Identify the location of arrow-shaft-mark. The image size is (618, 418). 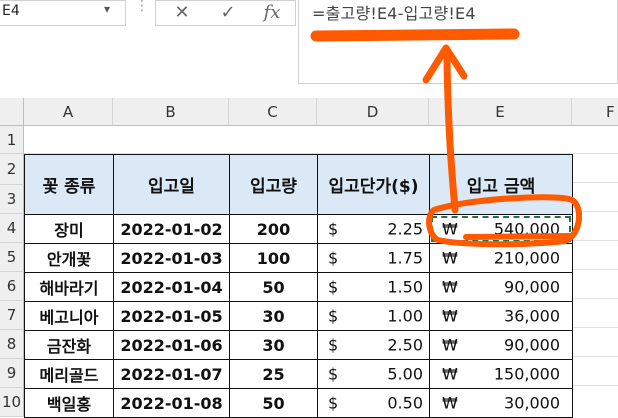
(451, 134).